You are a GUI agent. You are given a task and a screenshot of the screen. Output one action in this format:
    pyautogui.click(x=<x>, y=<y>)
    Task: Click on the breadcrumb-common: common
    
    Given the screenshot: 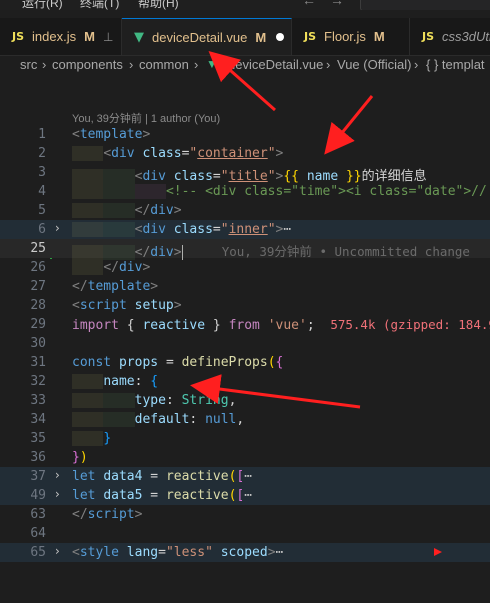 What is the action you would take?
    pyautogui.click(x=164, y=64)
    